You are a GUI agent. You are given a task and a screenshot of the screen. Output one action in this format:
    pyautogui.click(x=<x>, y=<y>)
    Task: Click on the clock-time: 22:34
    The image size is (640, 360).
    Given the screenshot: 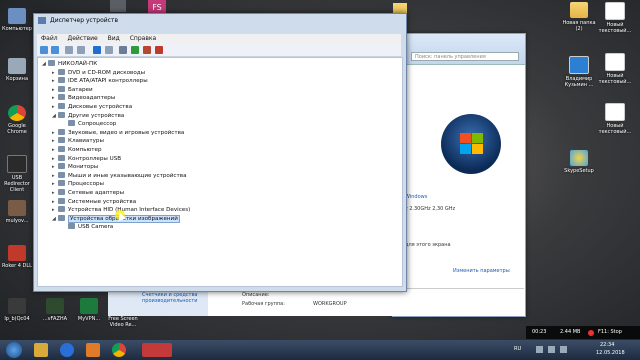 What is the action you would take?
    pyautogui.click(x=607, y=345)
    